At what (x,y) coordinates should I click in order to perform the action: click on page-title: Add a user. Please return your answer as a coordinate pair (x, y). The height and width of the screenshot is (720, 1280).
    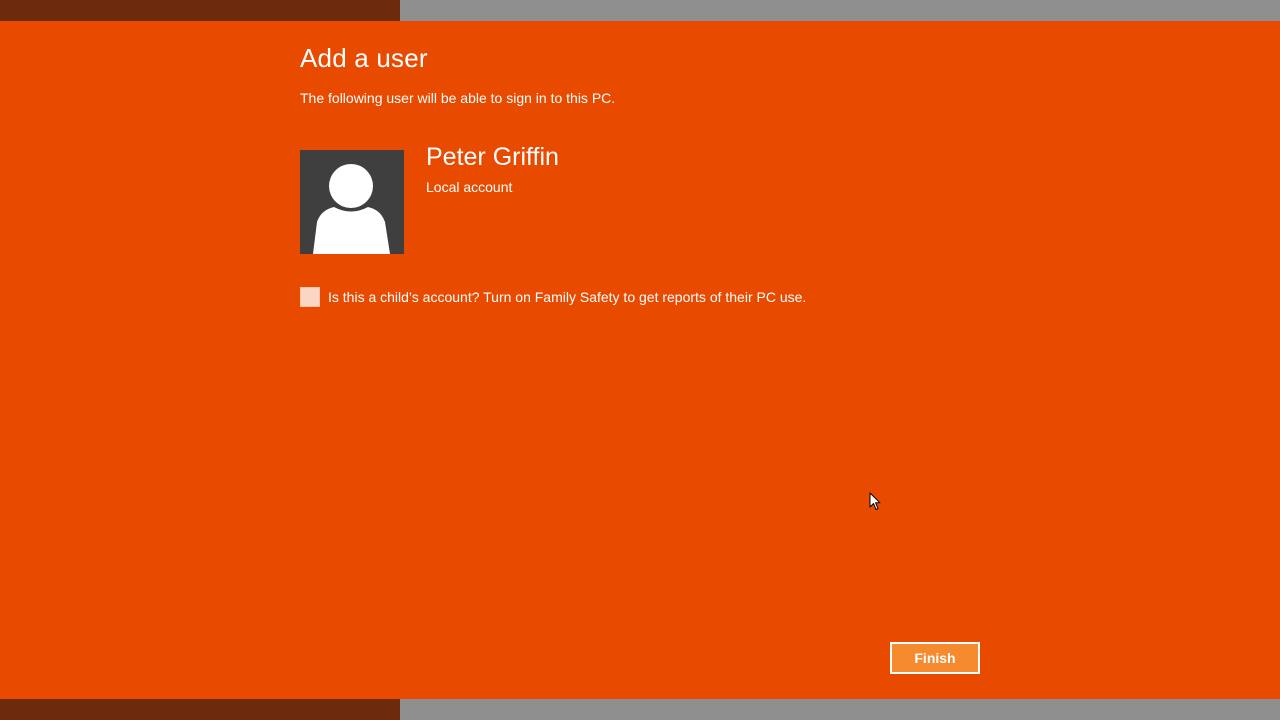
    Looking at the image, I should click on (364, 58).